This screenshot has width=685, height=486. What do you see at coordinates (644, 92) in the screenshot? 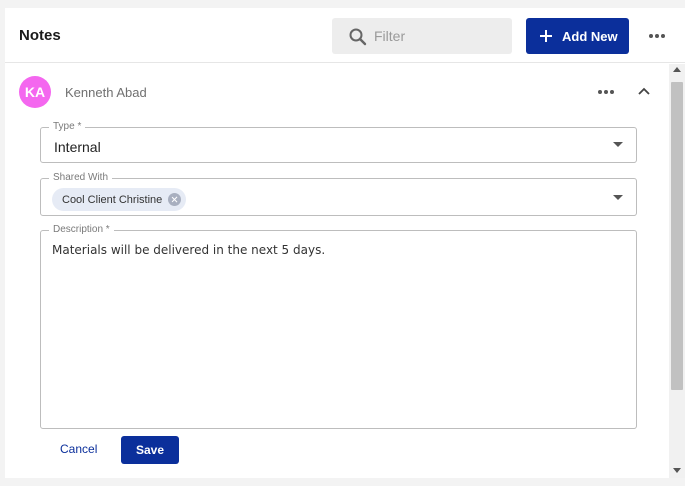
I see `chevron-up-icon` at bounding box center [644, 92].